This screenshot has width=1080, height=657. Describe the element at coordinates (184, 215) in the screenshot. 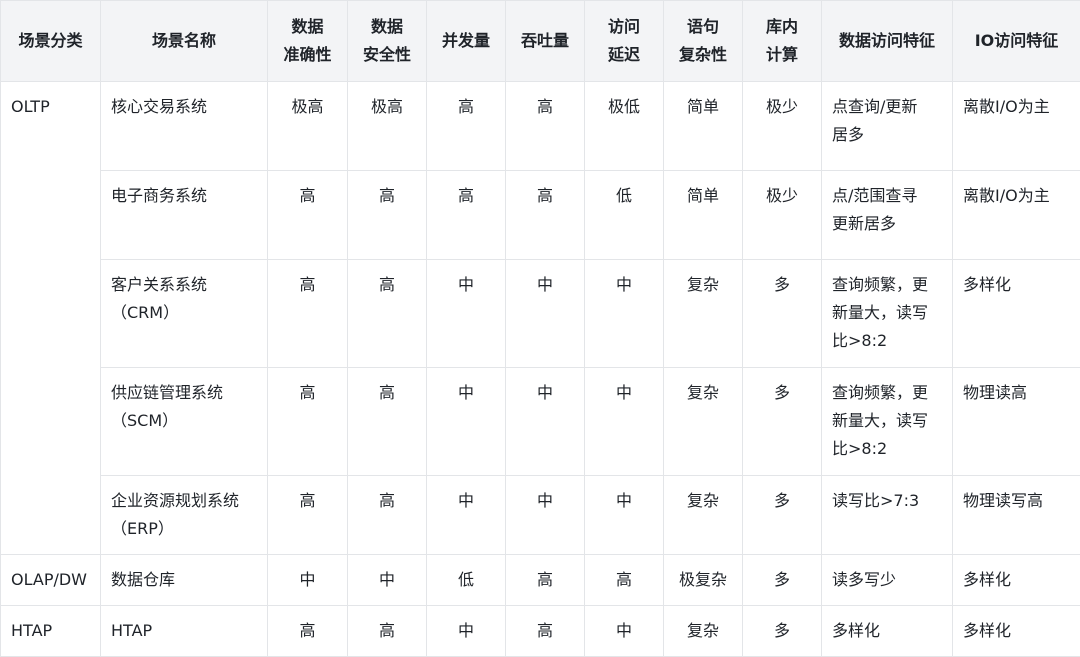

I see `scenario-name-cell: 电子商务系统` at that location.